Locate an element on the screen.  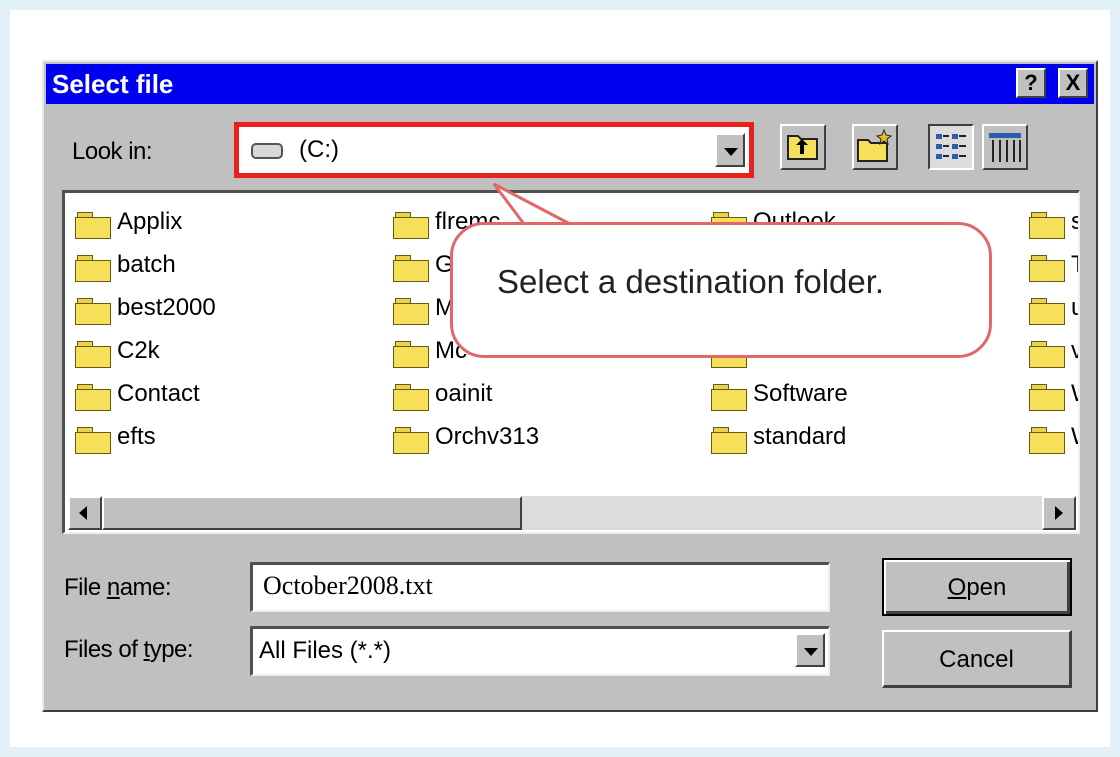
list-view-button is located at coordinates (951, 147).